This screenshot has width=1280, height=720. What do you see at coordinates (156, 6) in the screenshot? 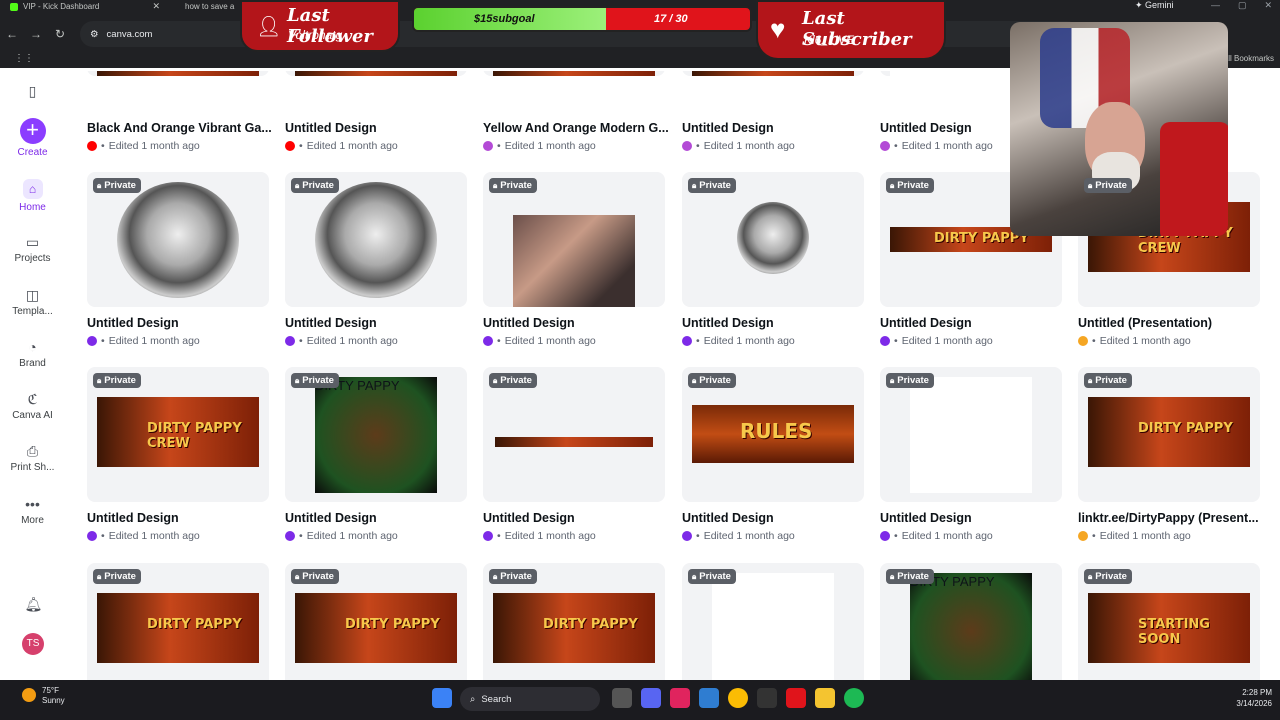
I see `close-icon: ✕` at bounding box center [156, 6].